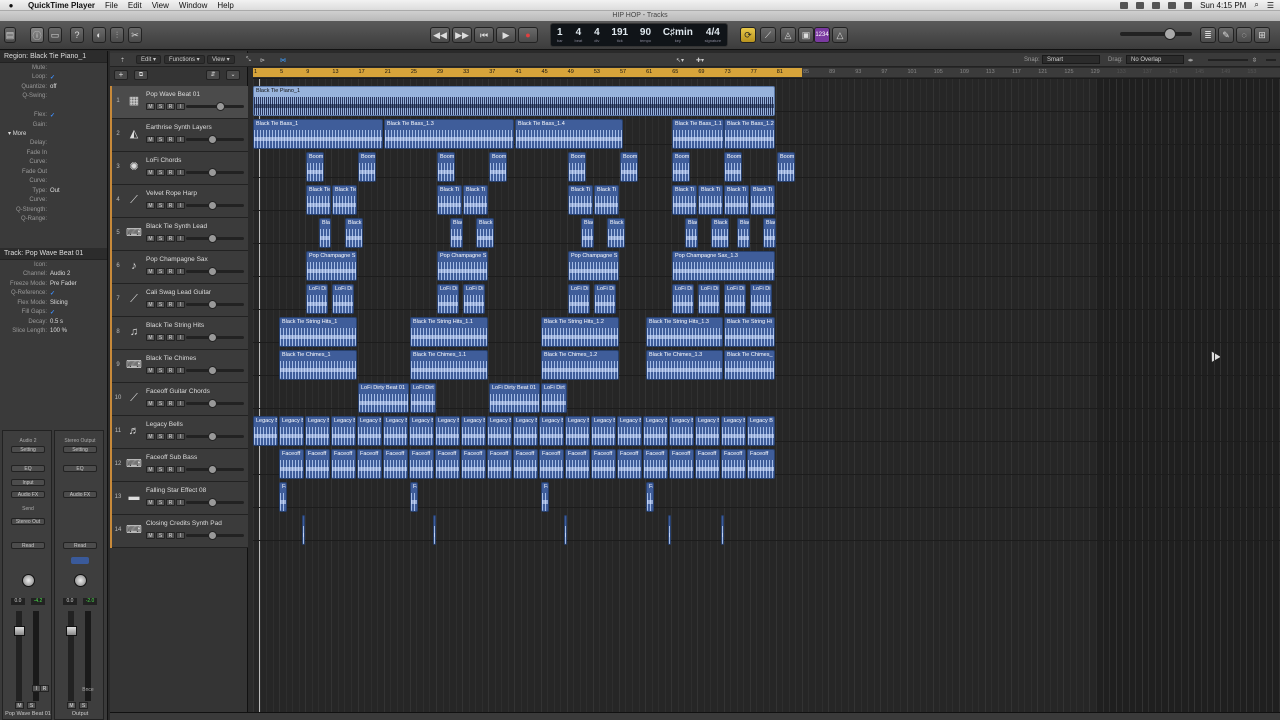  I want to click on track-name: Pop Wave Beat 01, so click(173, 94).